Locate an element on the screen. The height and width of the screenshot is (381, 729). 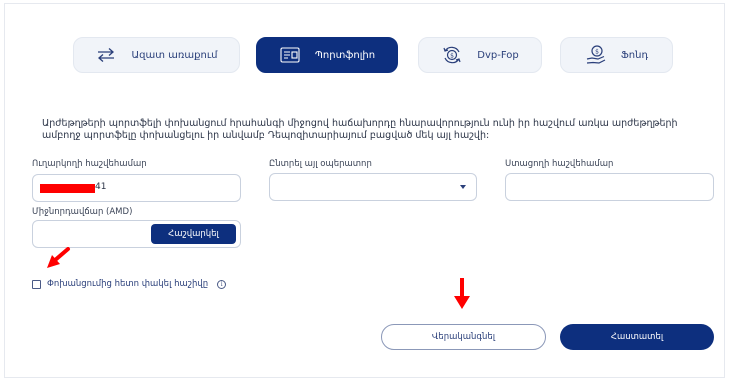
fee-field: Հաշվարկել is located at coordinates (136, 234).